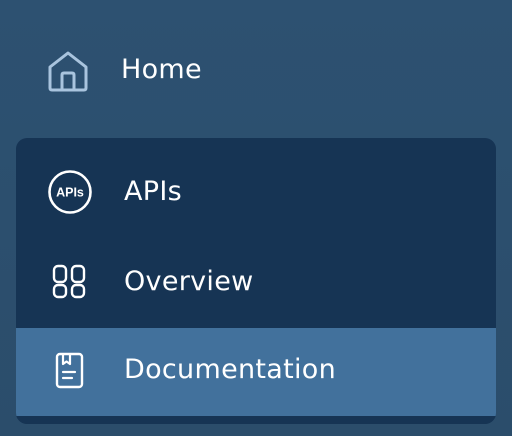 The image size is (512, 436). What do you see at coordinates (256, 420) in the screenshot?
I see `nav-group-footer` at bounding box center [256, 420].